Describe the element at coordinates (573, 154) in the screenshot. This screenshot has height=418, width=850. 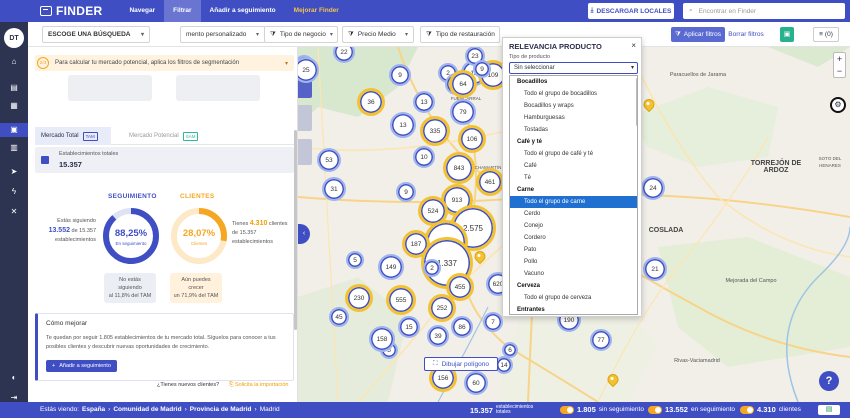
I see `option-item: Todo el grupo de café y té` at that location.